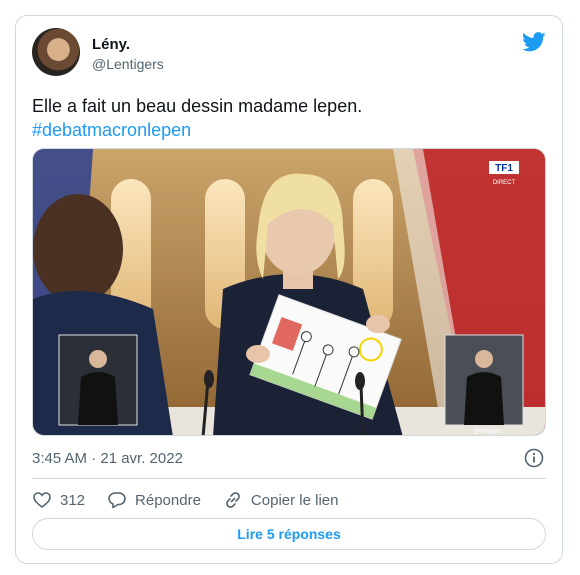 This screenshot has height=575, width=580. I want to click on copy-link-button: Copier le lien, so click(281, 500).